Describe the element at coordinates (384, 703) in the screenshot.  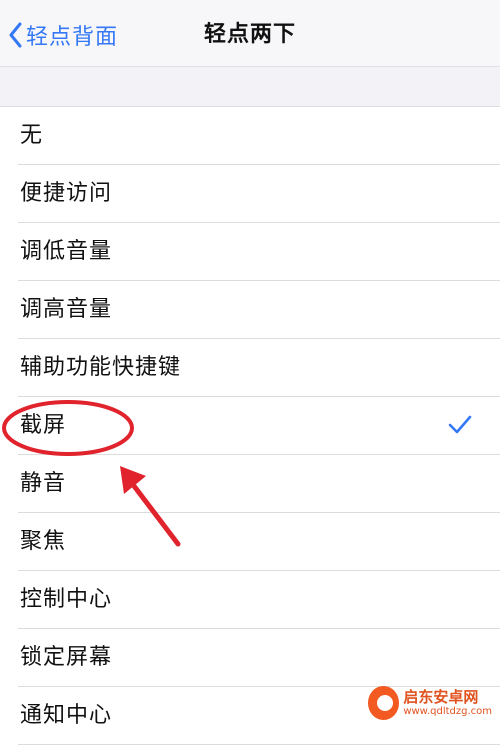
I see `watermark-logo-icon` at that location.